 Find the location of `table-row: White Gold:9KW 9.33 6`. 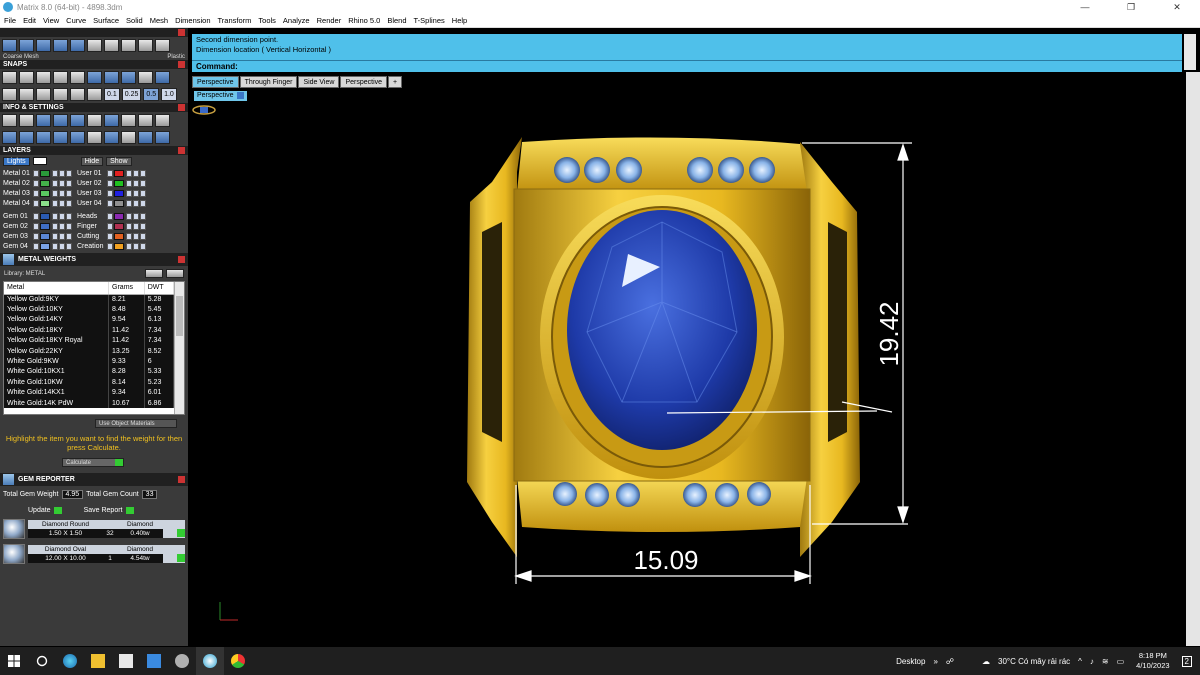

table-row: White Gold:9KW 9.33 6 is located at coordinates (89, 361).